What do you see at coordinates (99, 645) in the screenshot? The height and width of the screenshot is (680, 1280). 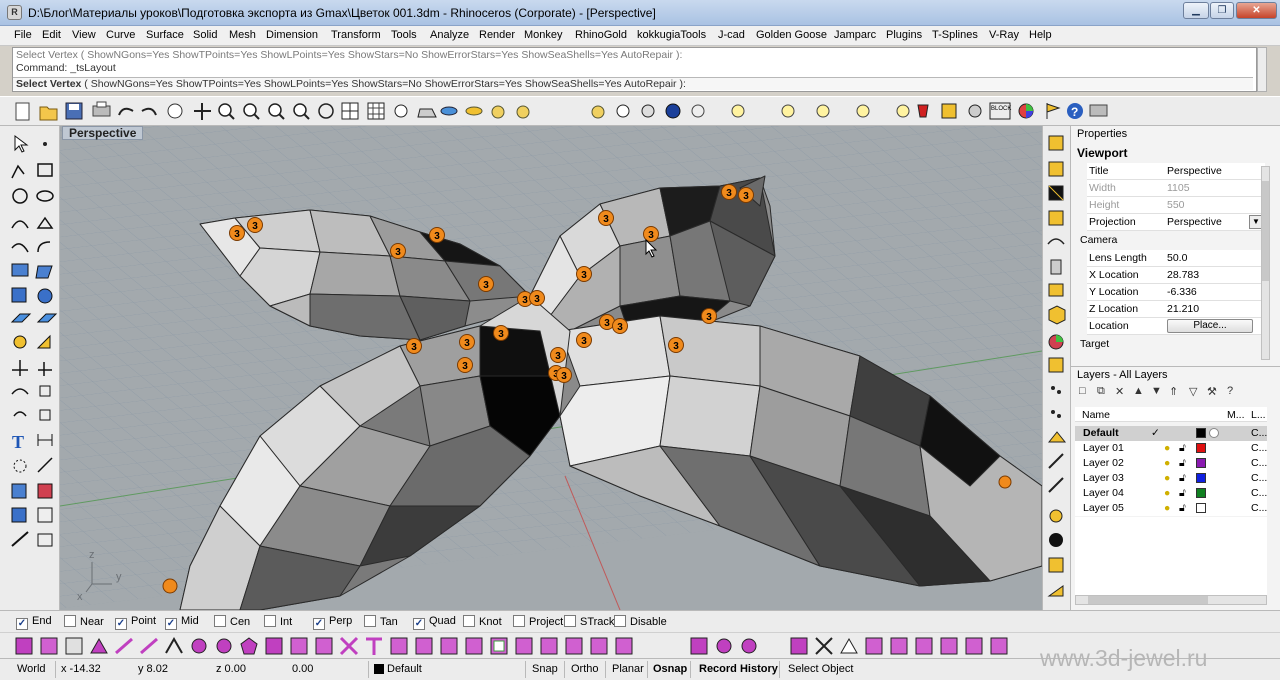 I see `weld-icon` at bounding box center [99, 645].